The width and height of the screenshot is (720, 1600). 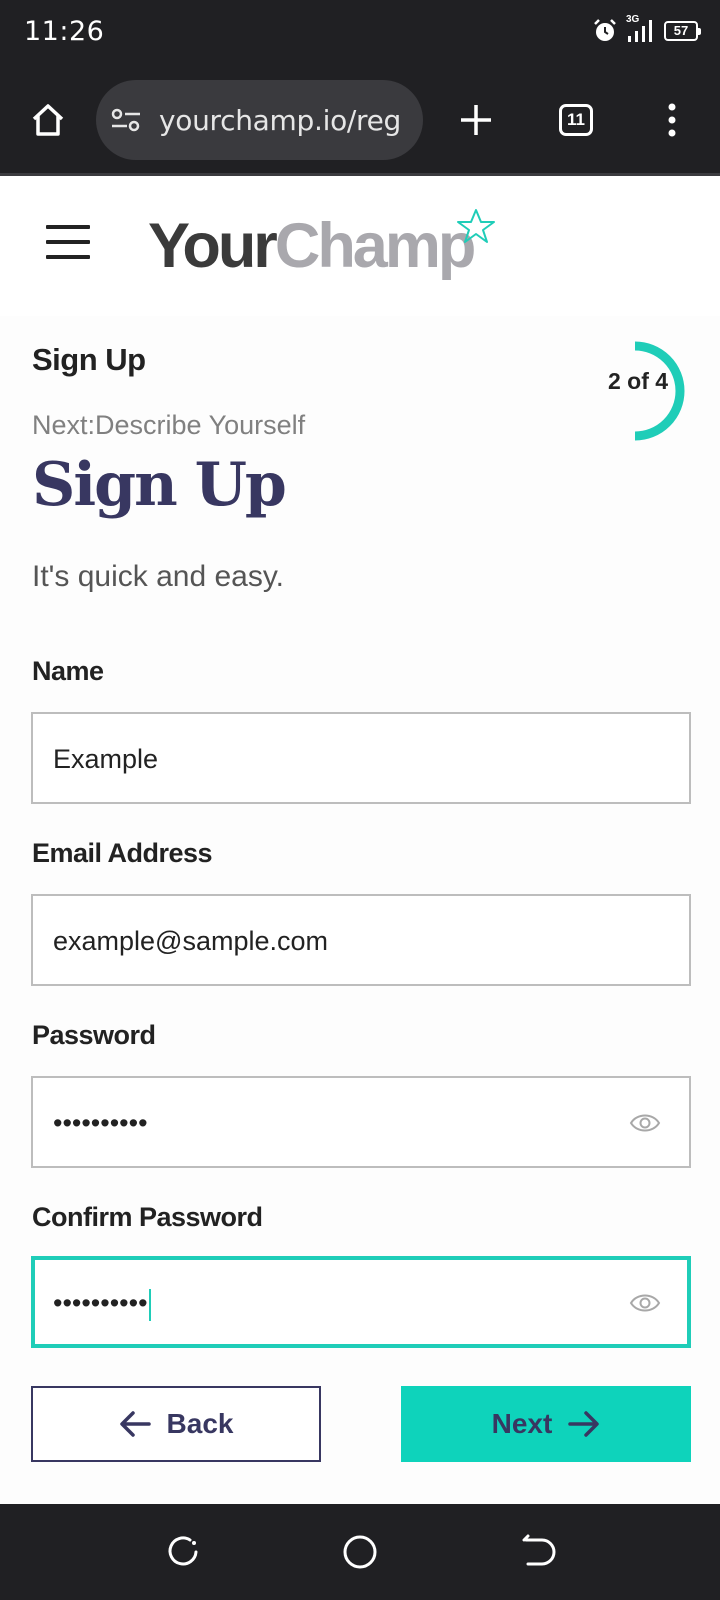 I want to click on url-text: yourchamp.io/reg, so click(x=280, y=120).